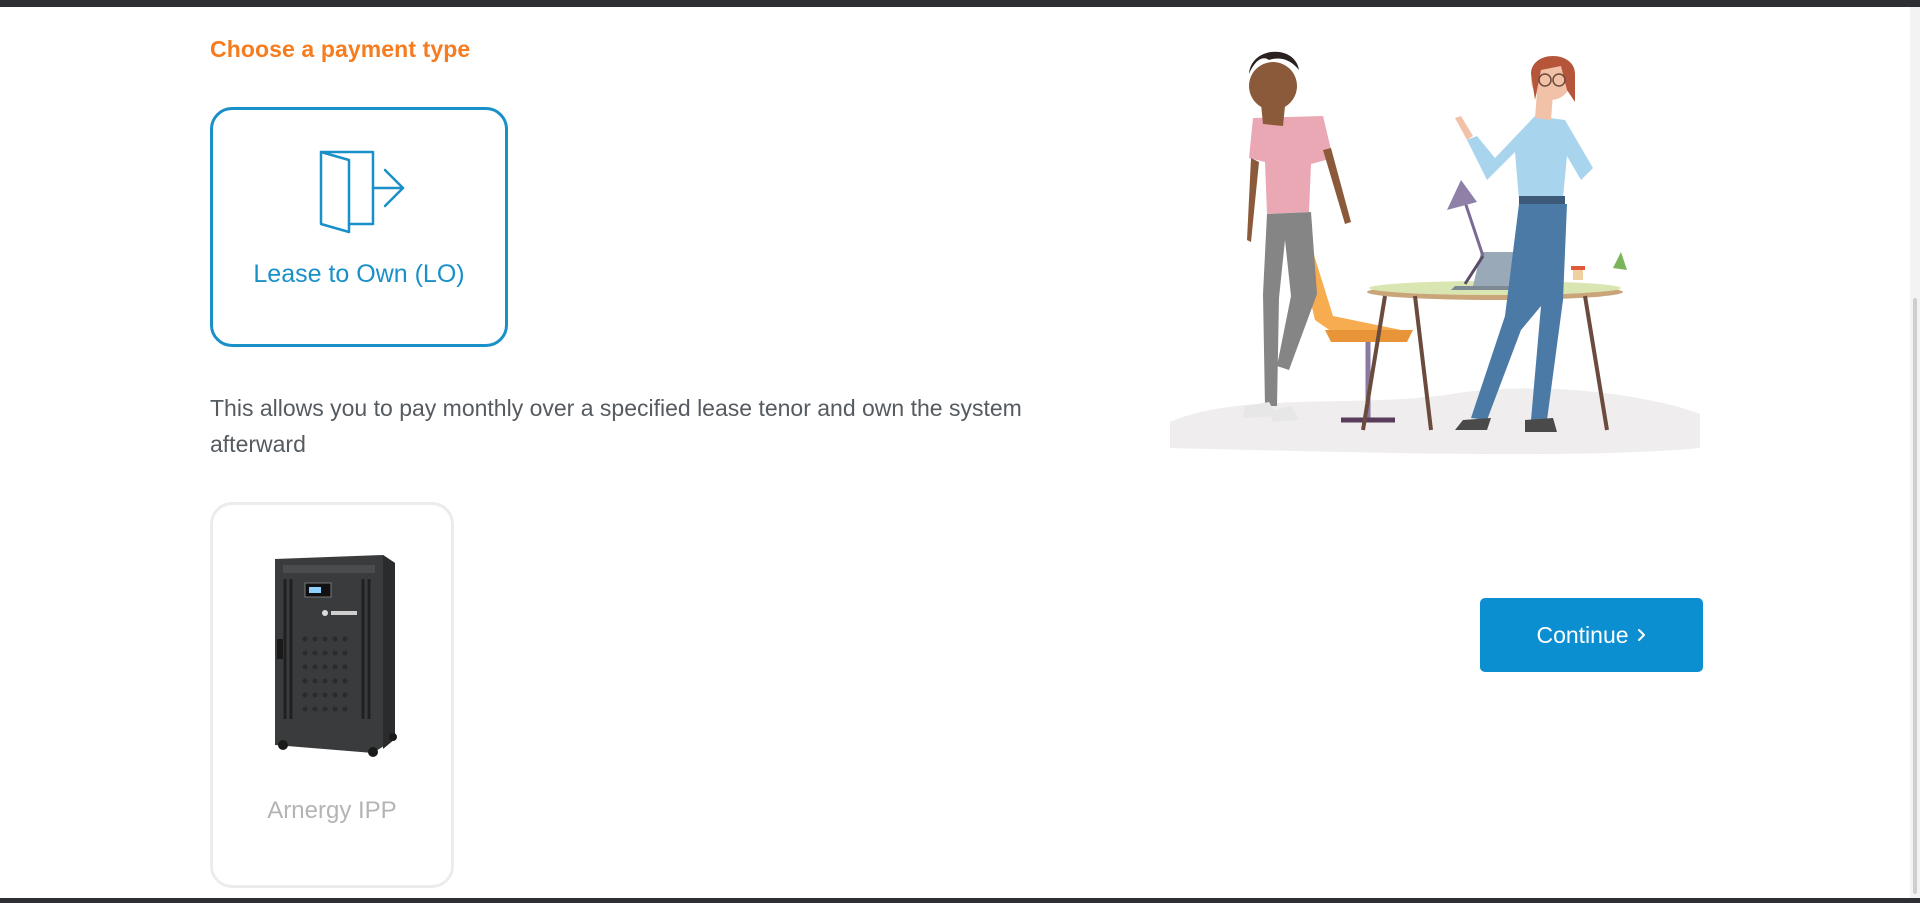 This screenshot has width=1920, height=903. I want to click on continue-button: Continue, so click(1591, 635).